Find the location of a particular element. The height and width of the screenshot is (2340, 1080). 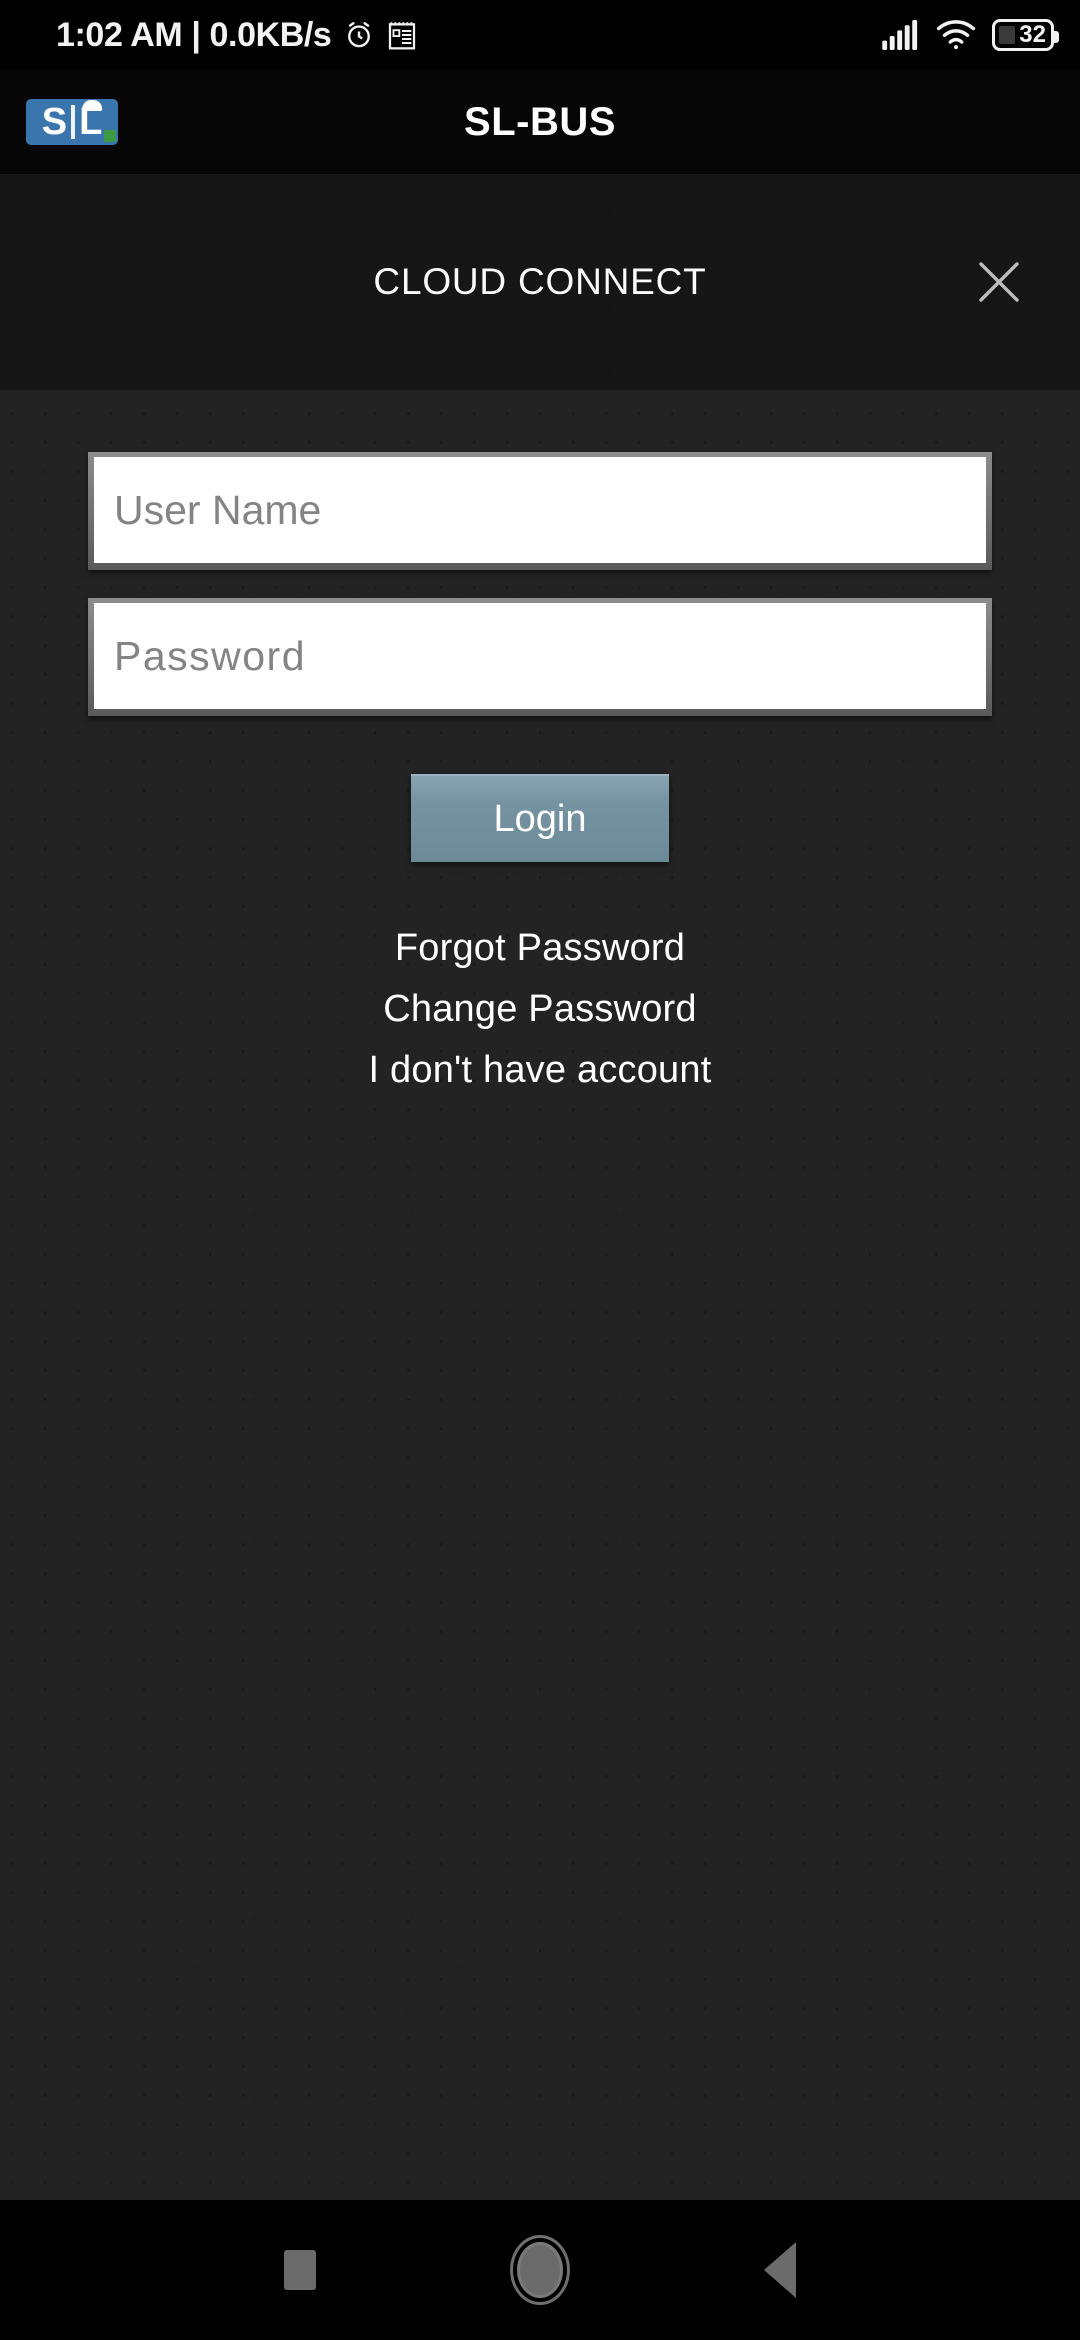

home-circle-icon is located at coordinates (540, 2270).